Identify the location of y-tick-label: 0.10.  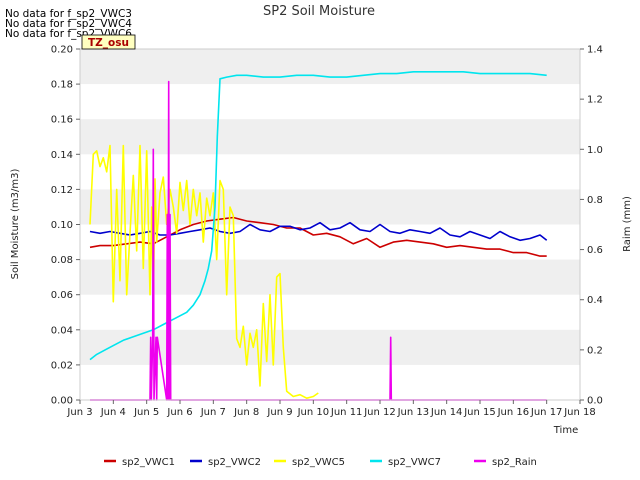
(62, 225).